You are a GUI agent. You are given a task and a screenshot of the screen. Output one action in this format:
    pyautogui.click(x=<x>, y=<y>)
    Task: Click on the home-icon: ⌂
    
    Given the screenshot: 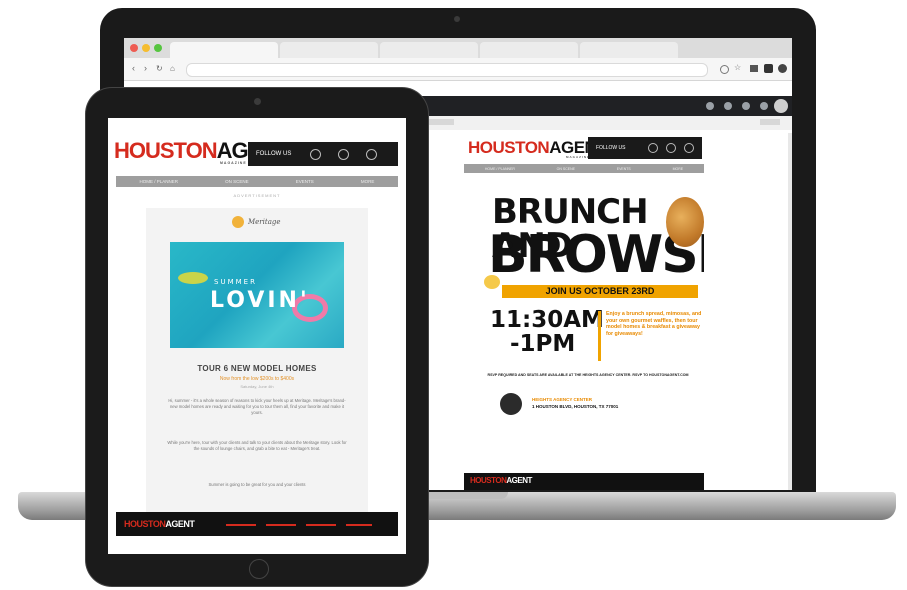 What is the action you would take?
    pyautogui.click(x=172, y=68)
    